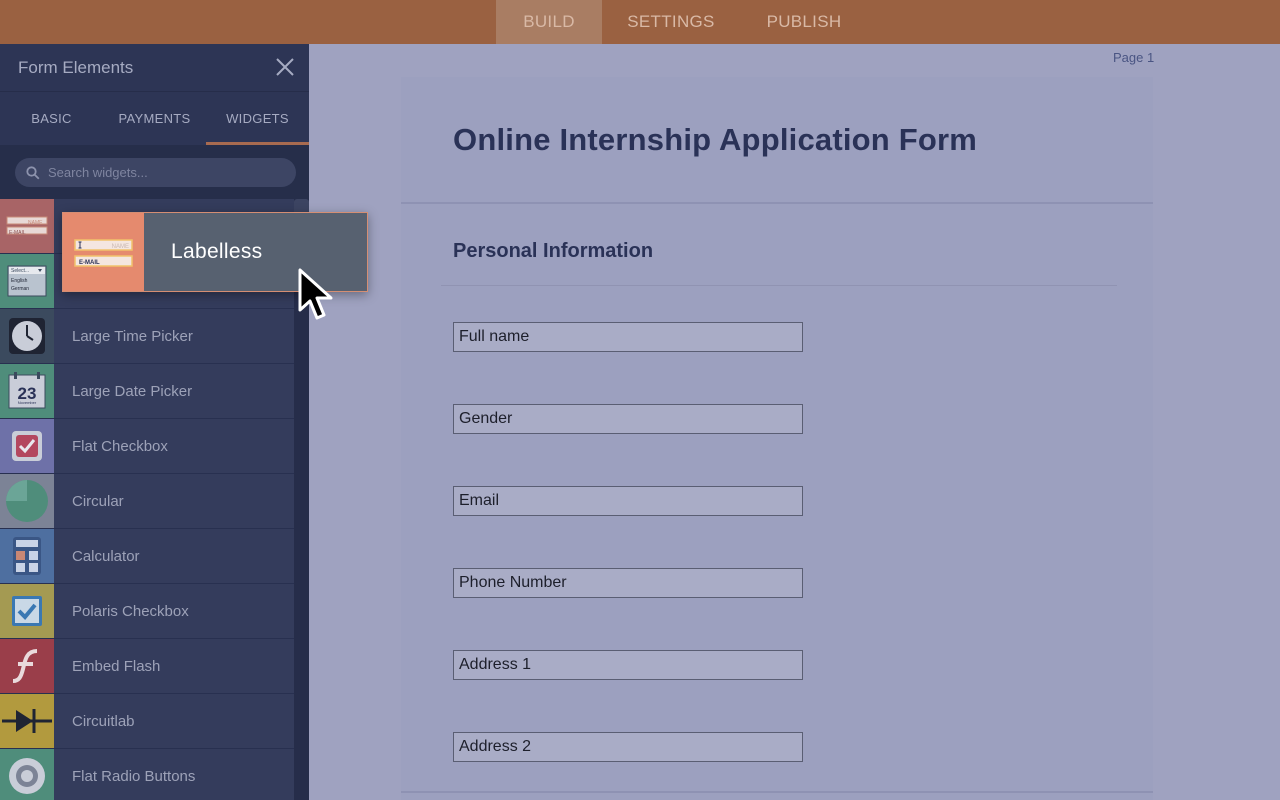 This screenshot has height=800, width=1280. What do you see at coordinates (257, 118) in the screenshot?
I see `panel-tab-widgets: WIDGETS` at bounding box center [257, 118].